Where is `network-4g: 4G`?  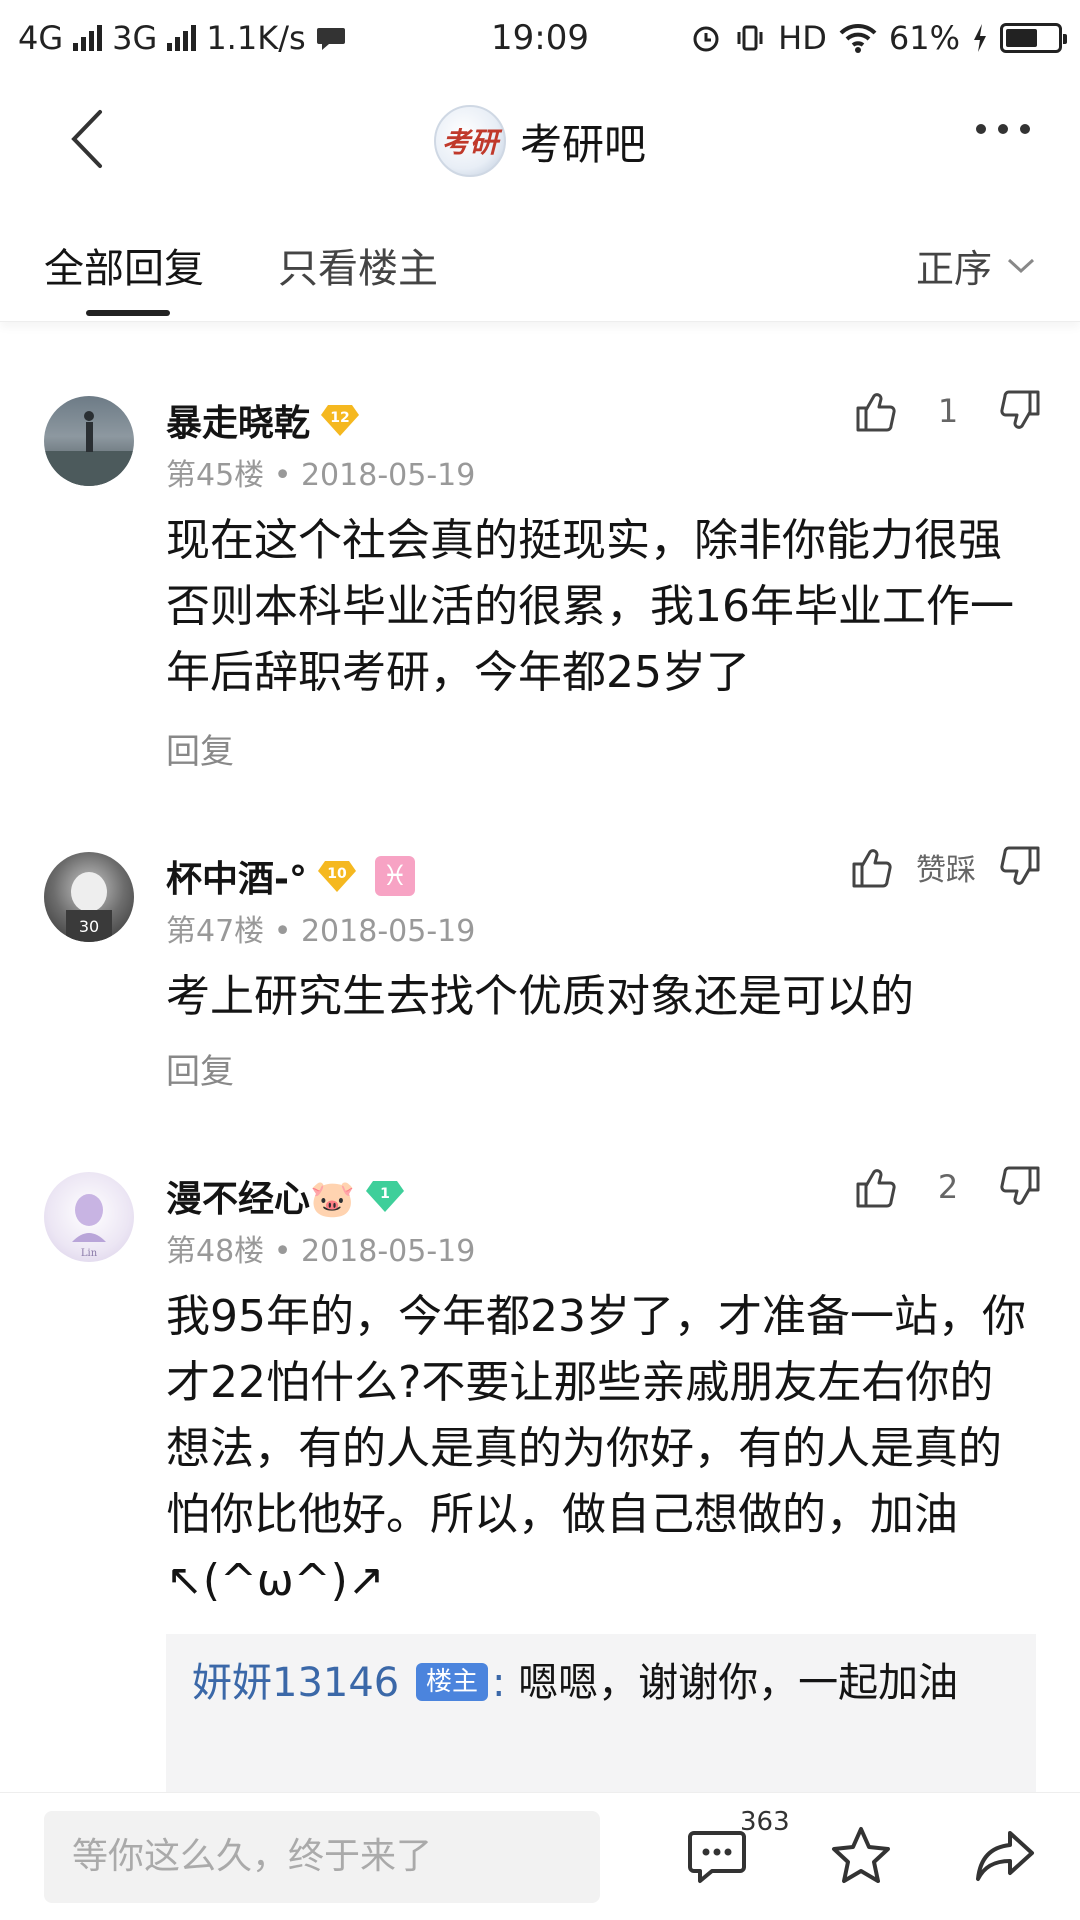 network-4g: 4G is located at coordinates (41, 38).